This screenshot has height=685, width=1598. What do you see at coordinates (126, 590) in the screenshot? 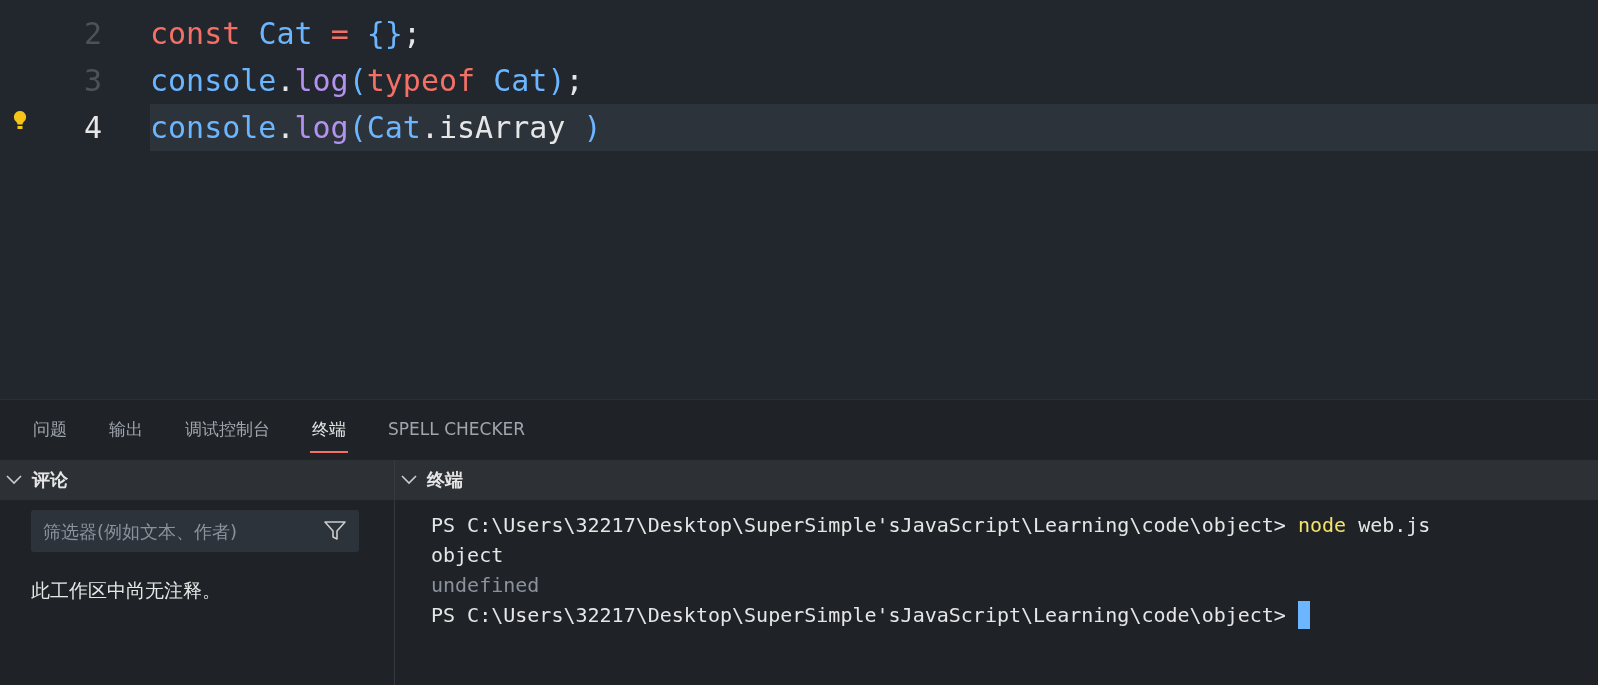
I see `empty-message: 此工作区中尚无注释。` at bounding box center [126, 590].